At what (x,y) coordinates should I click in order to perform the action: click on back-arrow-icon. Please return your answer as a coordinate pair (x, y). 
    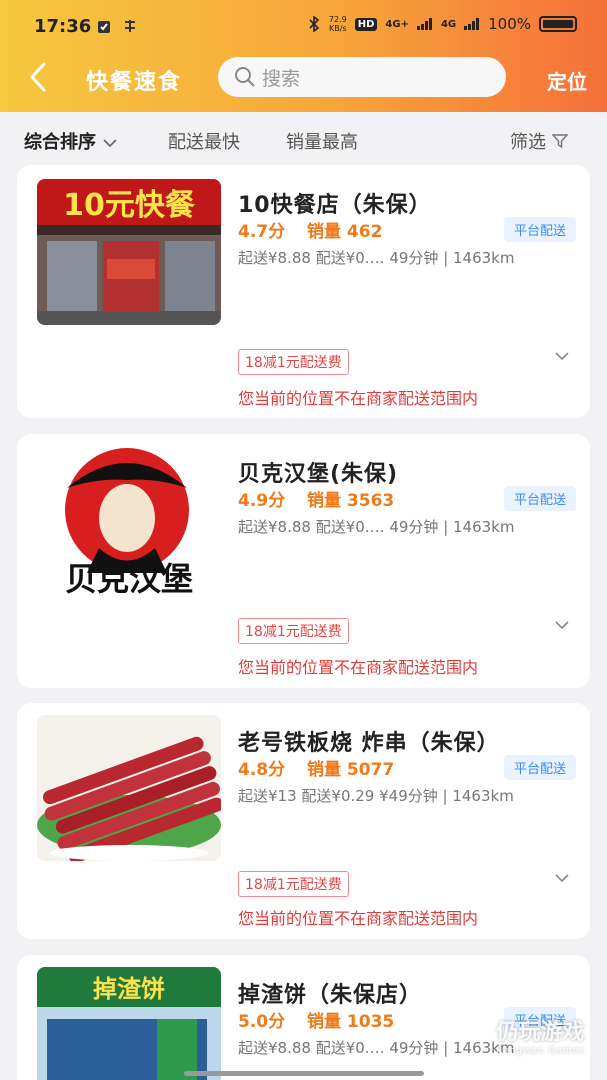
    Looking at the image, I should click on (39, 77).